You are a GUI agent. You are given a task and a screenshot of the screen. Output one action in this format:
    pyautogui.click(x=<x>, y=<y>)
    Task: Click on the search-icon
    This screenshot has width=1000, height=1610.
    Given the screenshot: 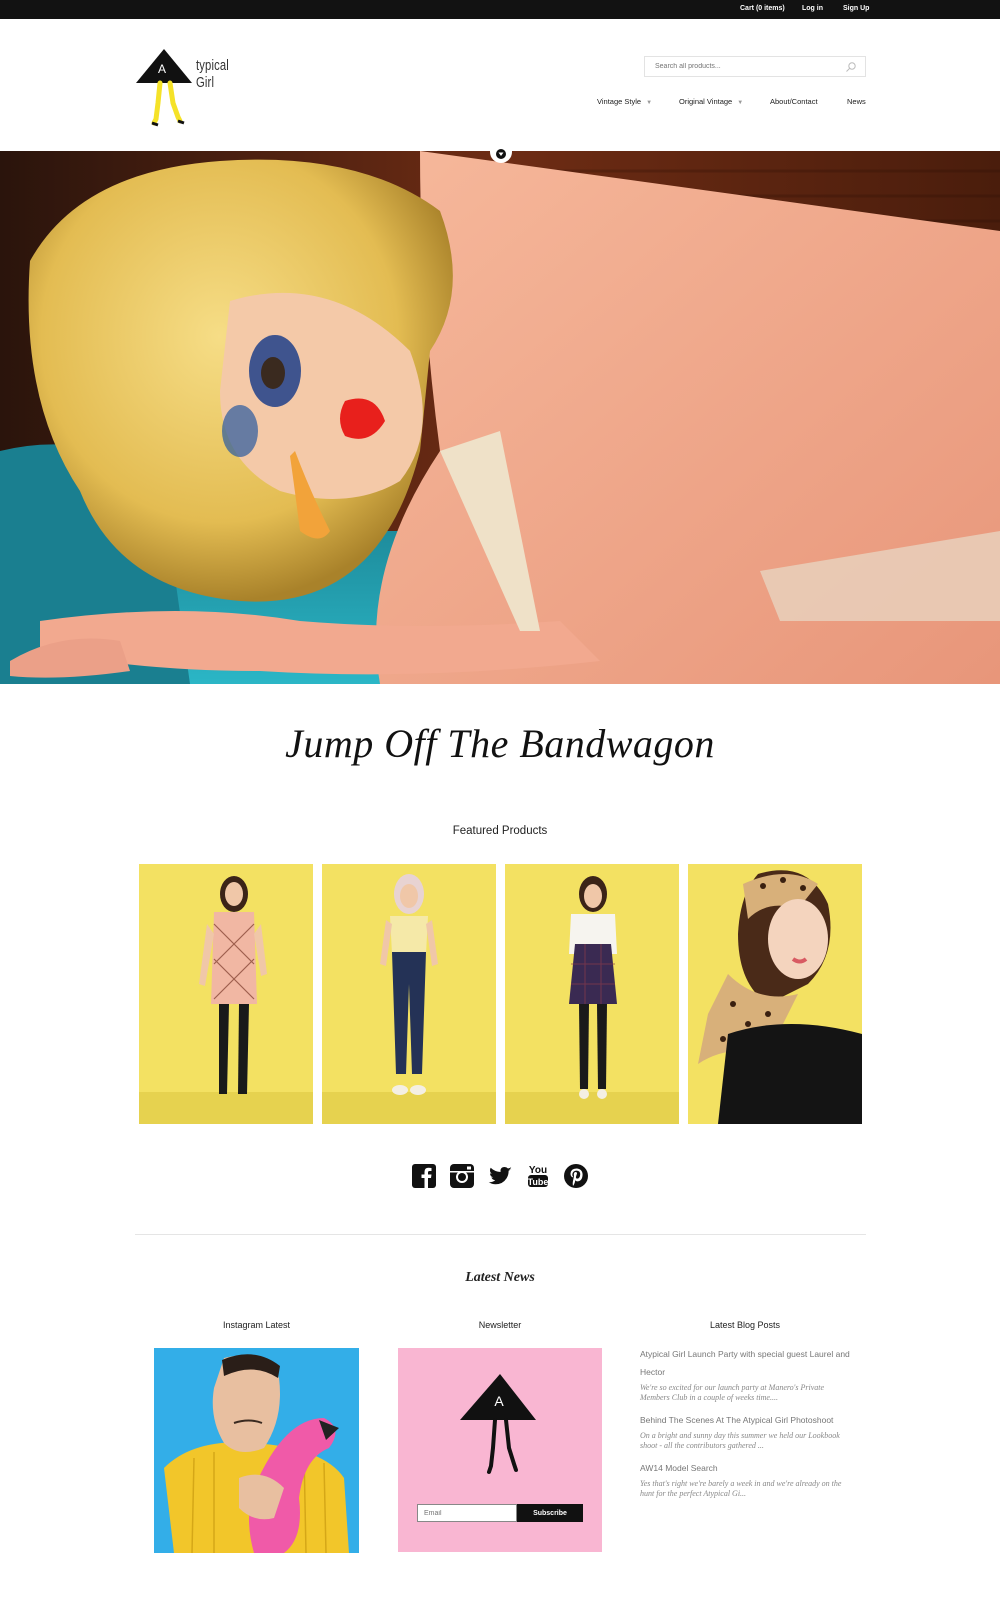 What is the action you would take?
    pyautogui.click(x=852, y=67)
    